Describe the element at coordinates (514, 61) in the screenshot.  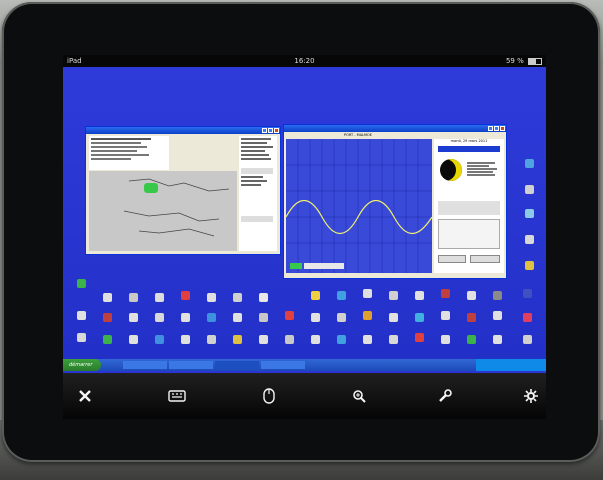
I see `battery-percent: 59 %` at that location.